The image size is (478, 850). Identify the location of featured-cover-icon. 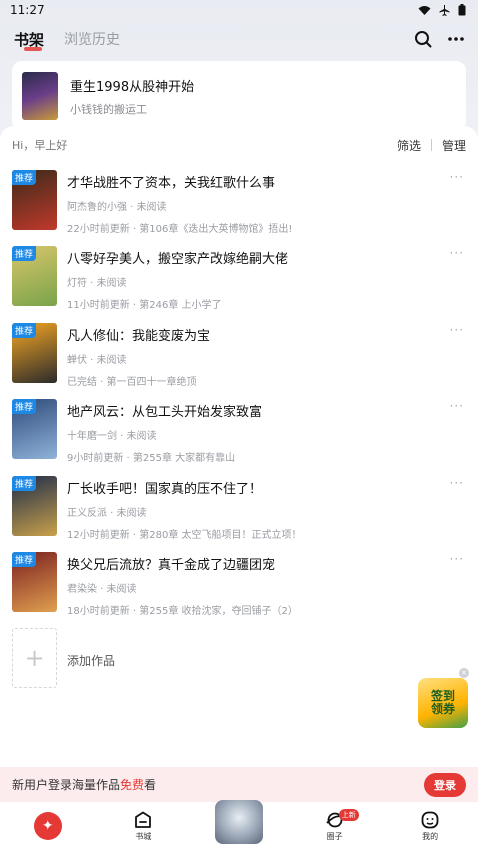
(238, 822).